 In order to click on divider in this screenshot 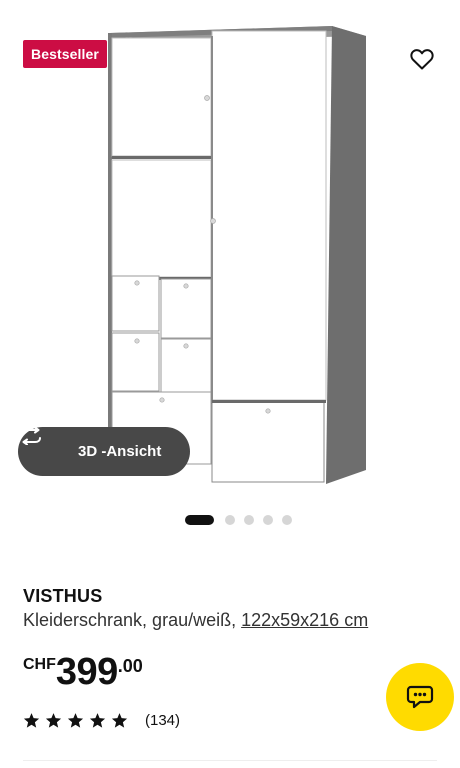, I will do `click(230, 760)`.